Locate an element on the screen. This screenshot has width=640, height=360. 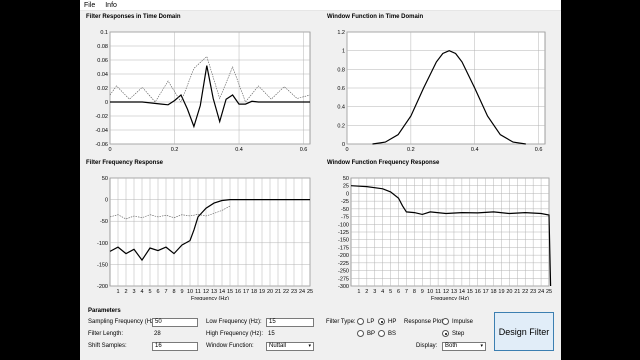
sampling-label: Sampling Frequency (Hz): is located at coordinates (123, 322).